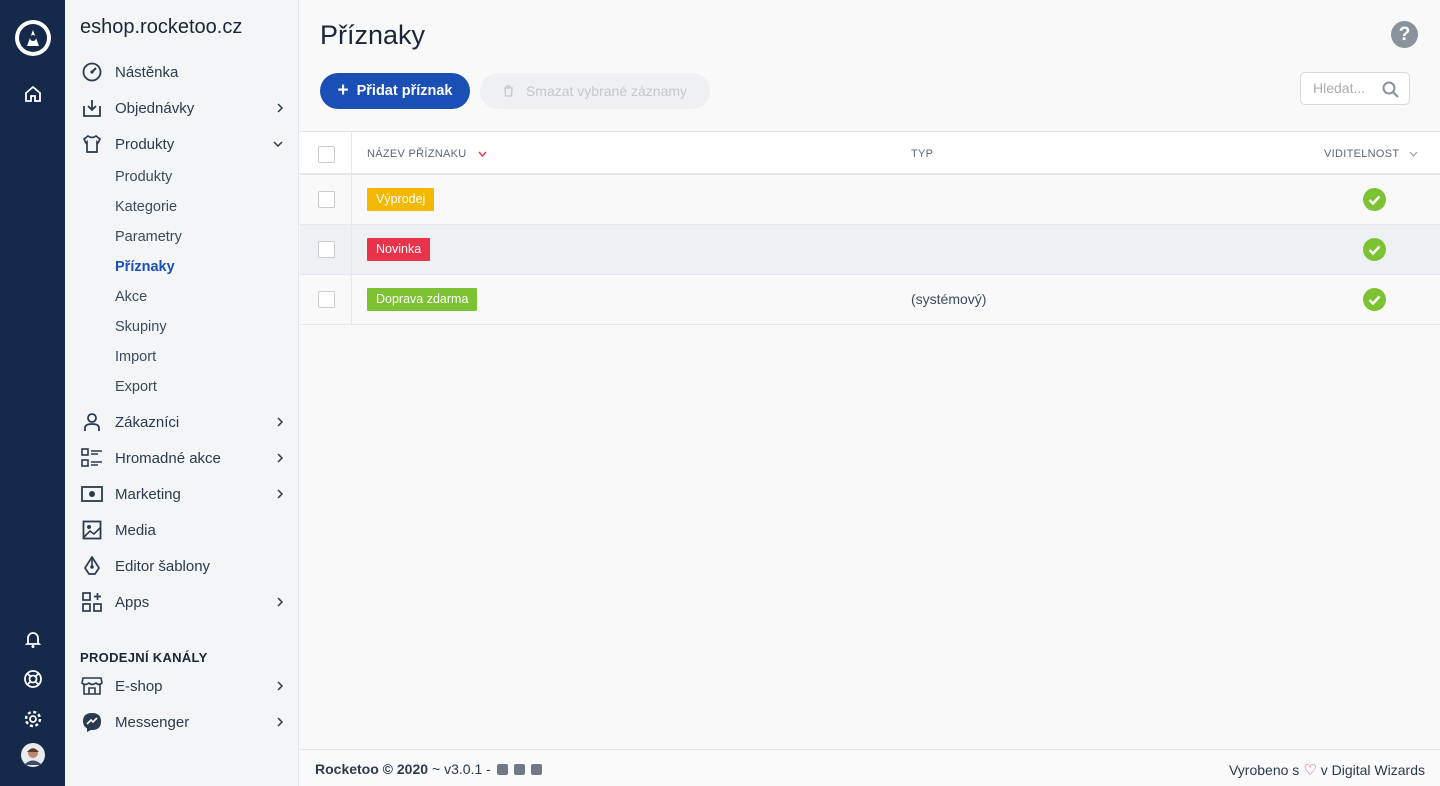 This screenshot has height=786, width=1440. What do you see at coordinates (147, 72) in the screenshot?
I see `sidebar-item-label: Nástěnka` at bounding box center [147, 72].